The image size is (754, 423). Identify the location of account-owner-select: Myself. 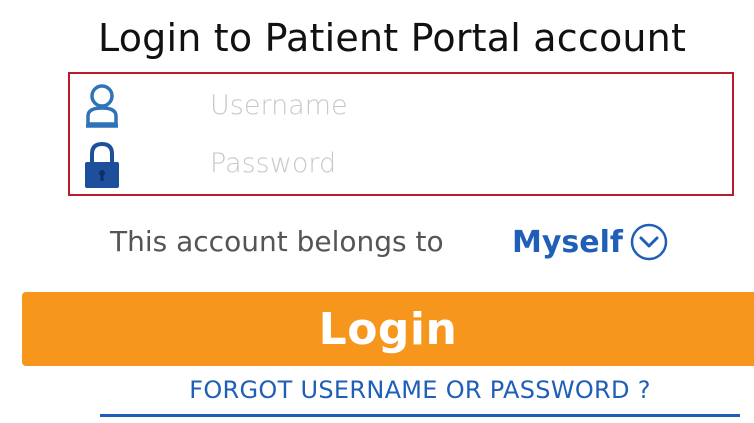
(590, 242).